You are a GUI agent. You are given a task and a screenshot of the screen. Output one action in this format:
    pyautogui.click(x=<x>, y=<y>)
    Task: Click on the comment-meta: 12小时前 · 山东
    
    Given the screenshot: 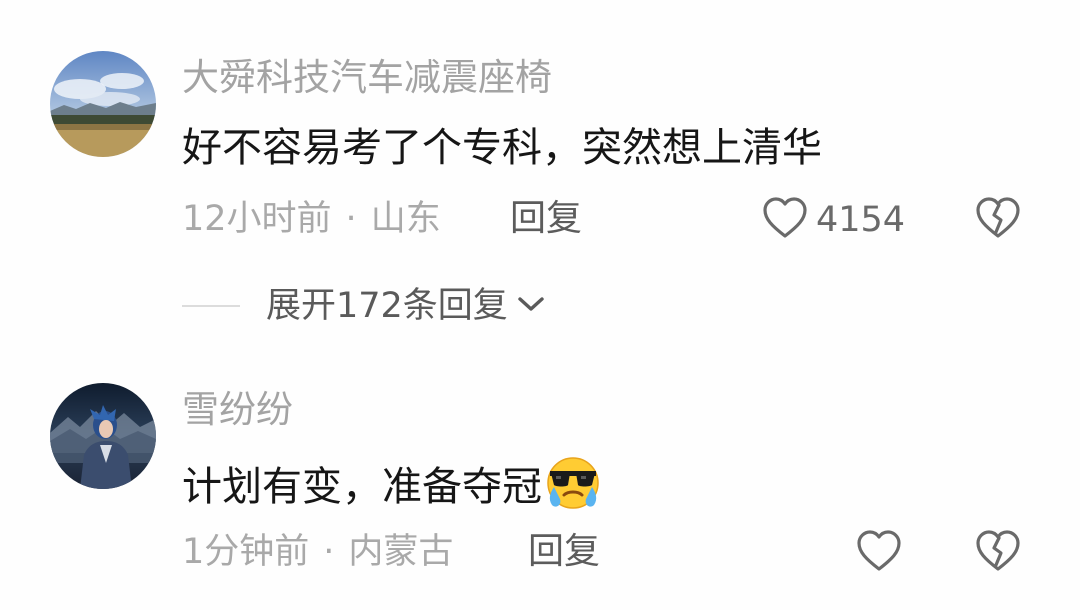 What is the action you would take?
    pyautogui.click(x=311, y=219)
    